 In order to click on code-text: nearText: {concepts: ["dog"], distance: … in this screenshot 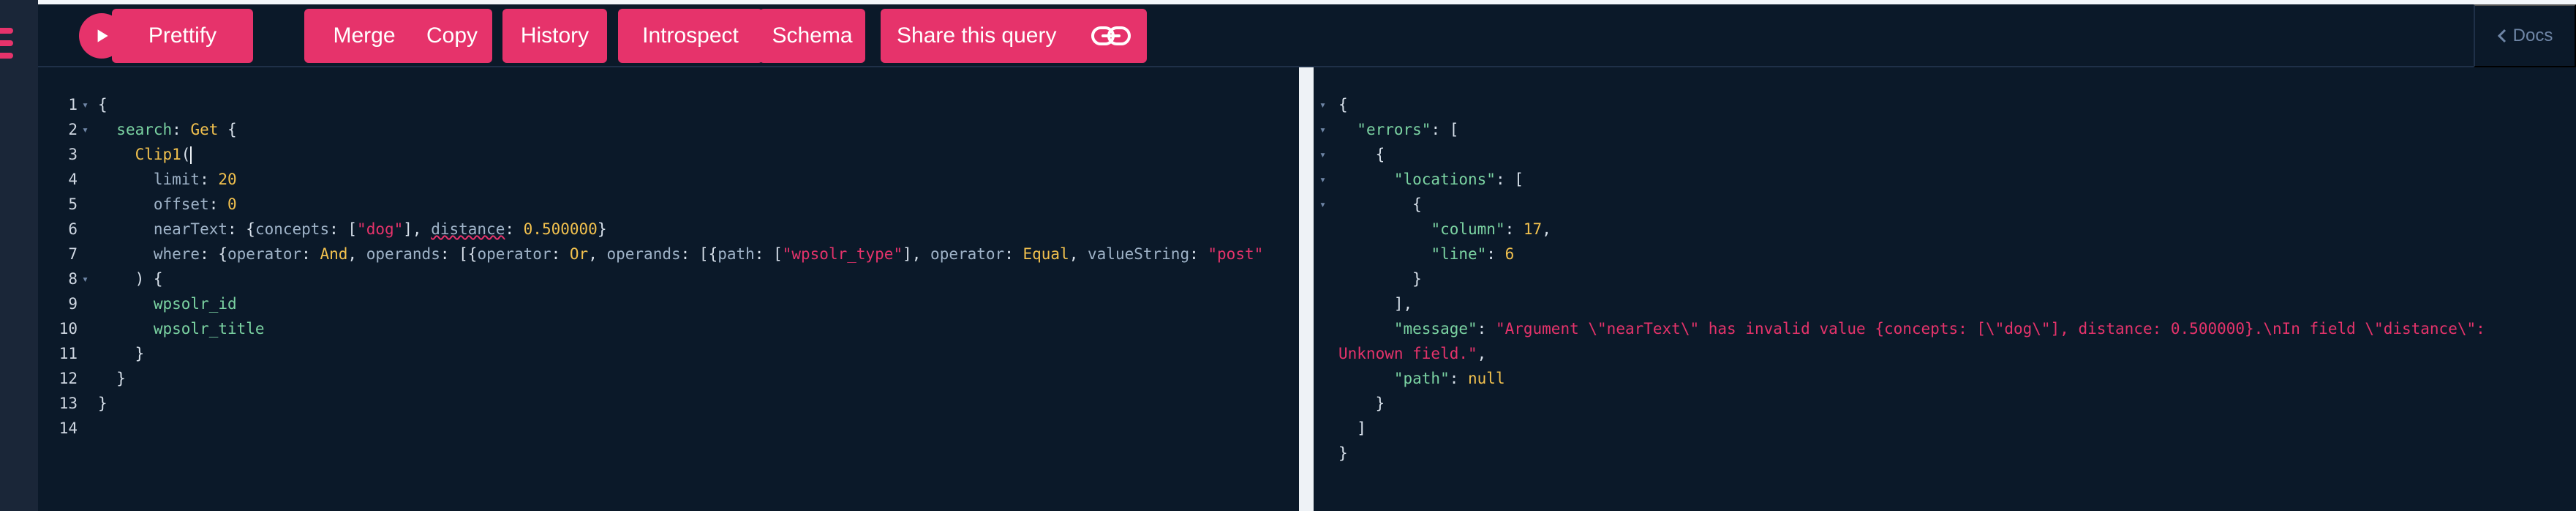, I will do `click(352, 229)`.